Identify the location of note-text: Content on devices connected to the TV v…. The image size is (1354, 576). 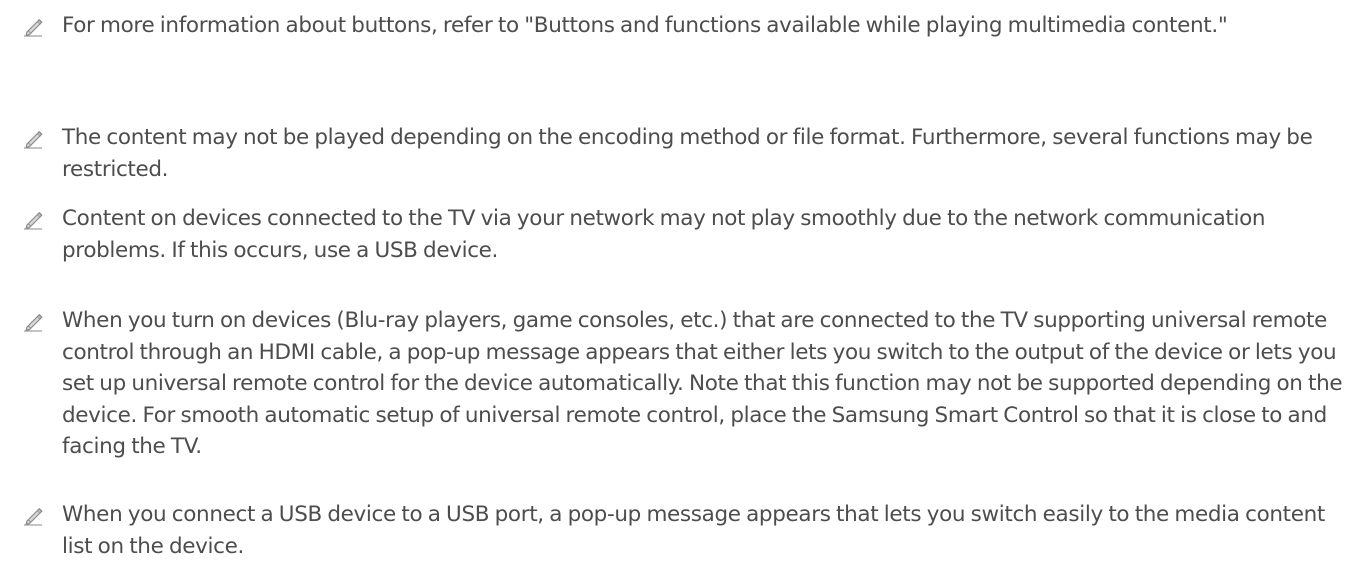
(664, 234).